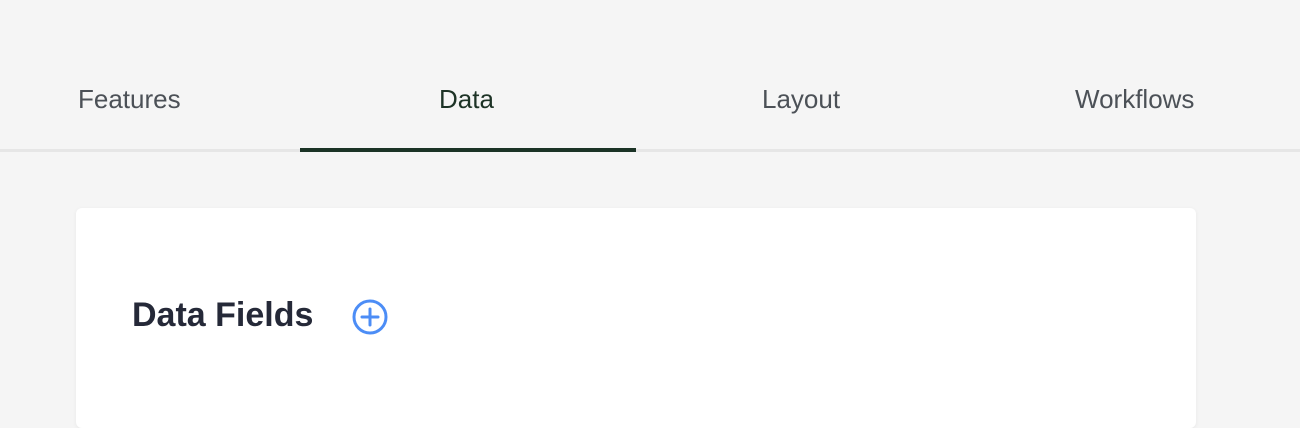  Describe the element at coordinates (1134, 104) in the screenshot. I see `tab-workflows: Workflows` at that location.